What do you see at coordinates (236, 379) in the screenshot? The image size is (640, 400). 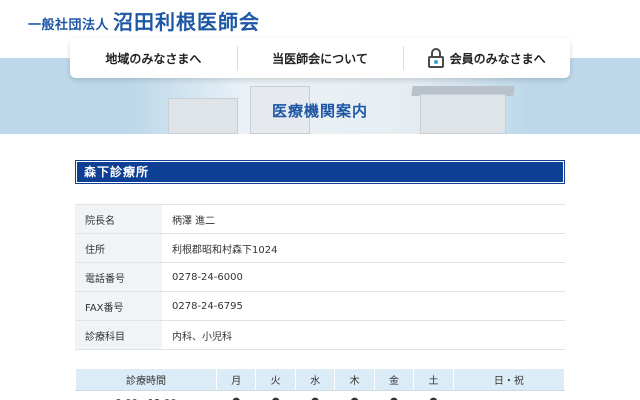 I see `hours-header: 月` at bounding box center [236, 379].